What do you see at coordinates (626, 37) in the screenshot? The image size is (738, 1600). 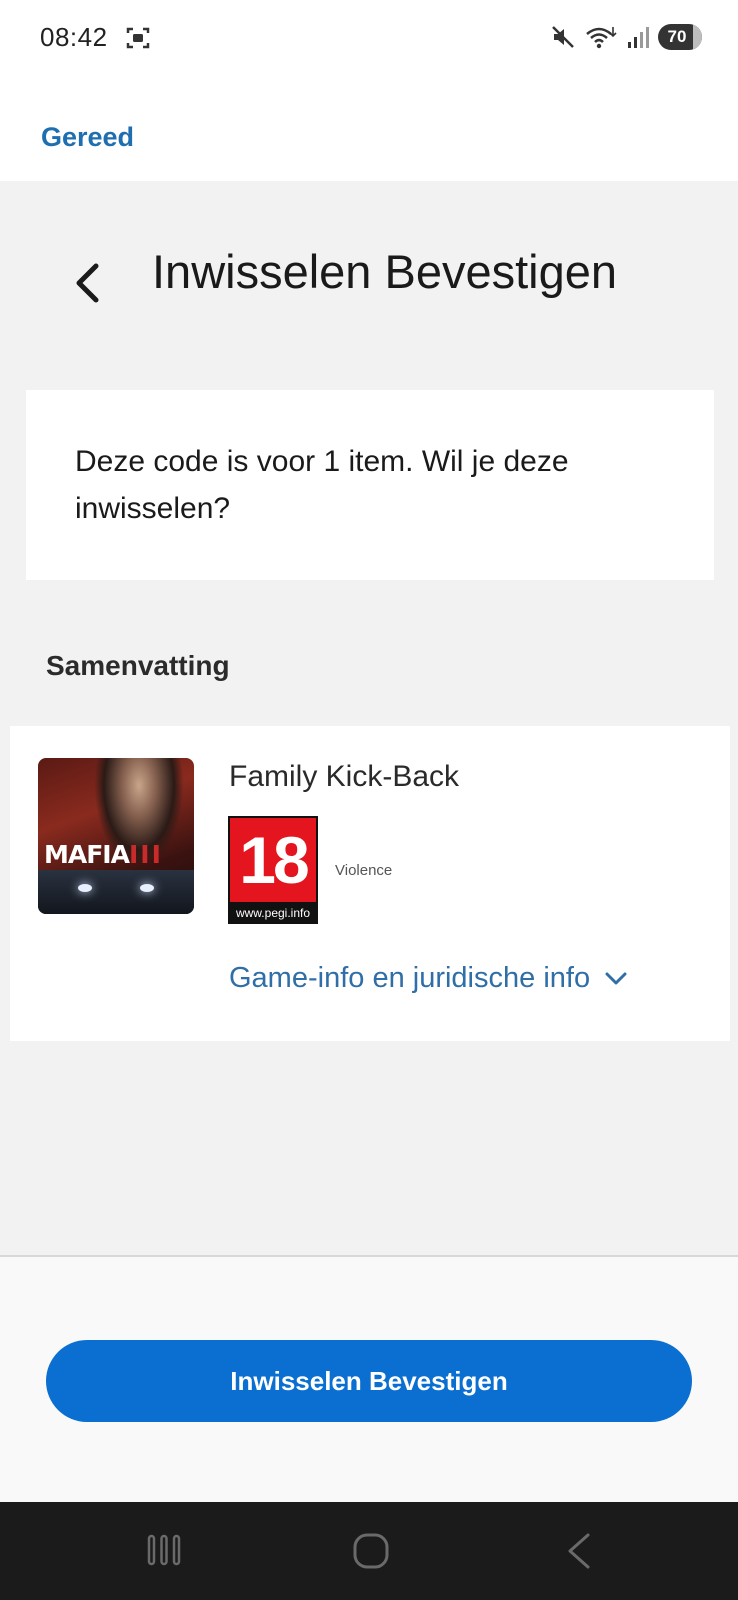 I see `status-icons: 70` at bounding box center [626, 37].